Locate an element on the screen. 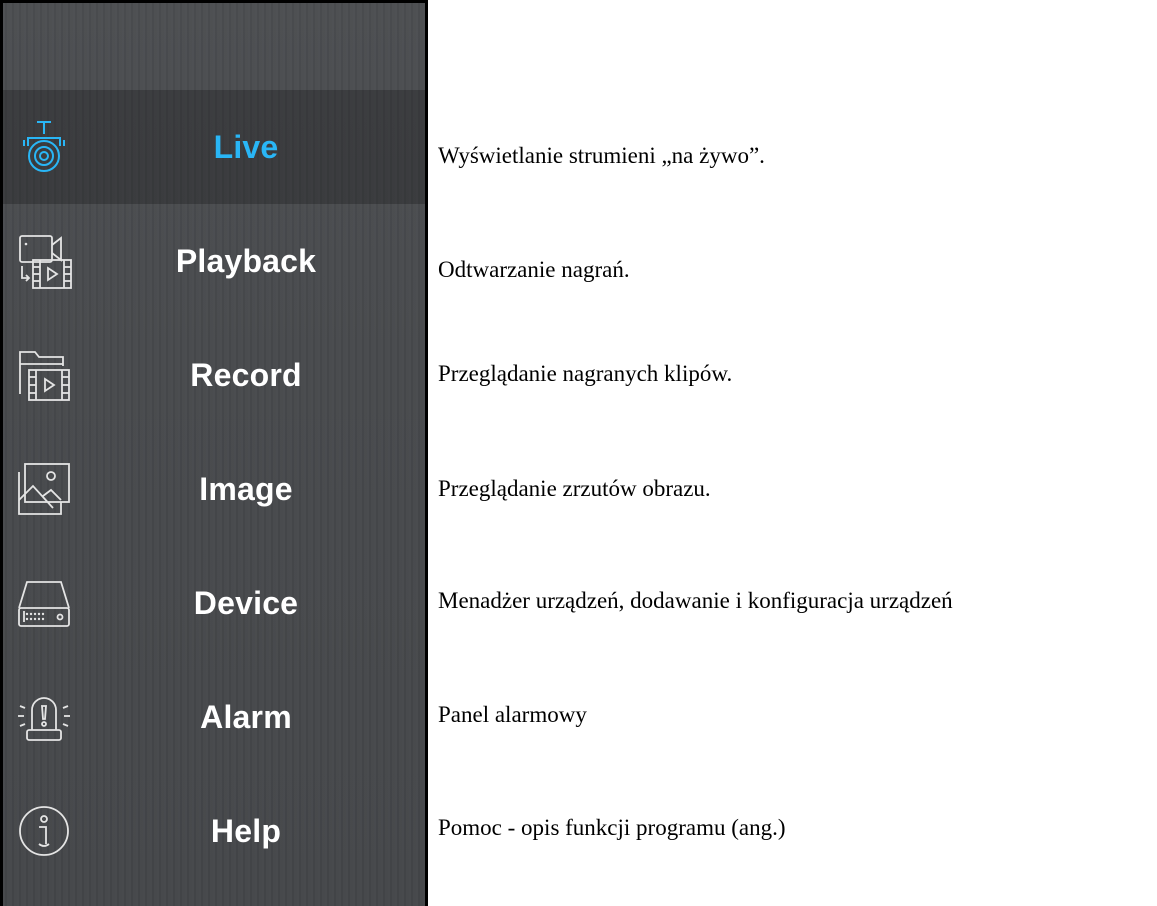 The image size is (1157, 906). menu-item-help: Help is located at coordinates (214, 831).